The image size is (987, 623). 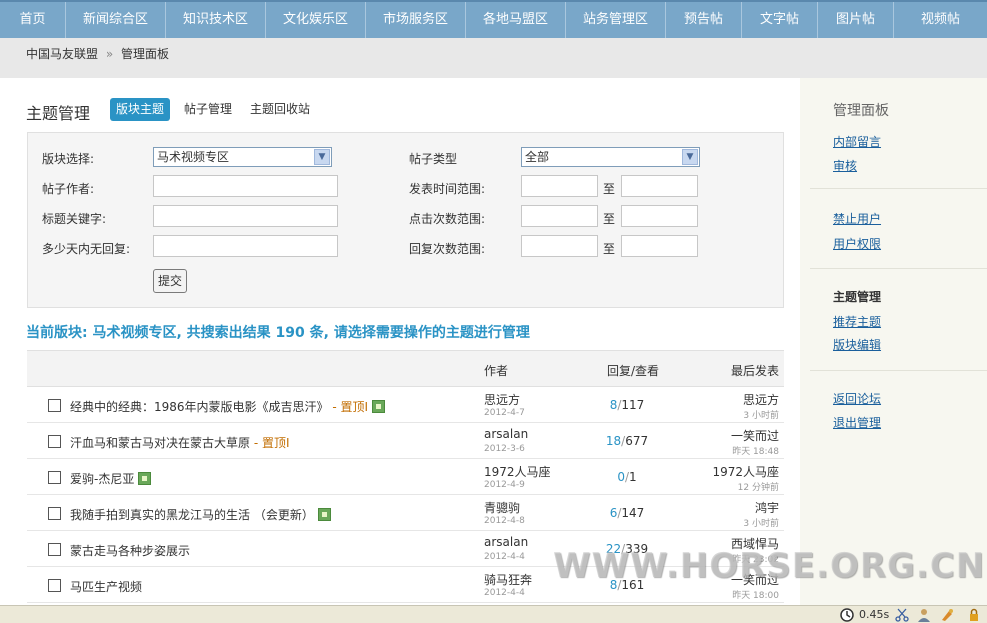 What do you see at coordinates (857, 297) in the screenshot?
I see `sidebar-section-topics: 主题管理` at bounding box center [857, 297].